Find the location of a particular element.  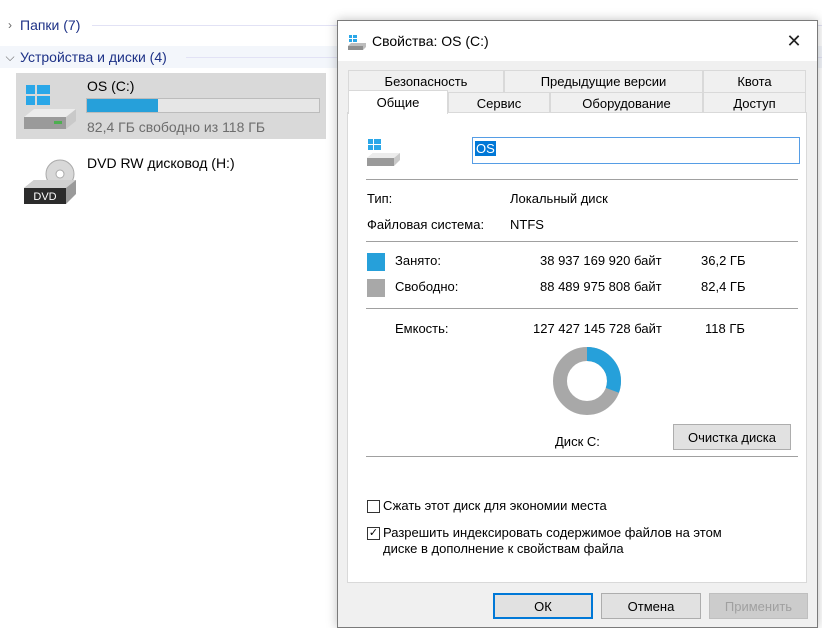

capacity-label: Емкость: is located at coordinates (422, 328).